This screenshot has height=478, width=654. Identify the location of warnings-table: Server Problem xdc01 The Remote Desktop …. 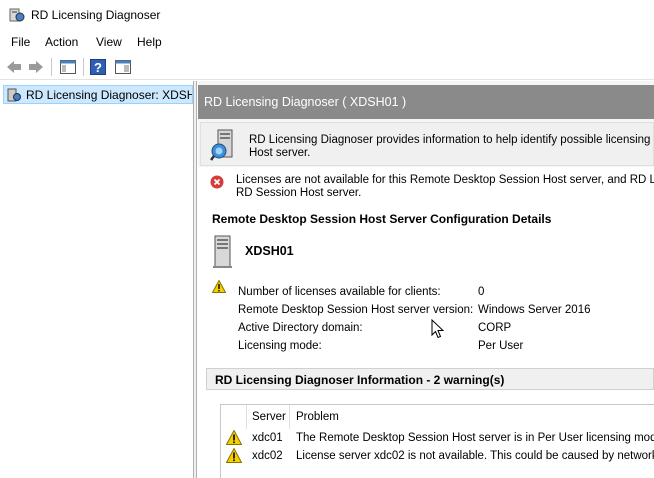
(437, 441).